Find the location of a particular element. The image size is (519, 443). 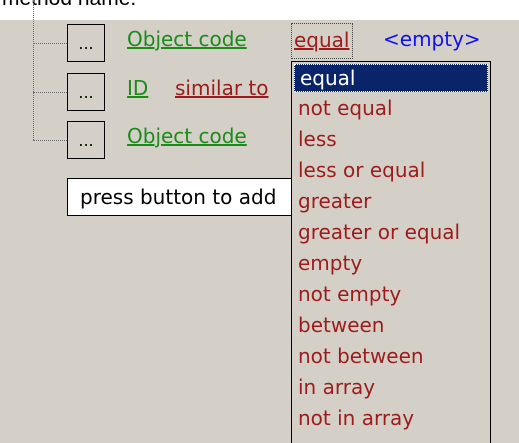

operator-option-empty: empty is located at coordinates (391, 263).